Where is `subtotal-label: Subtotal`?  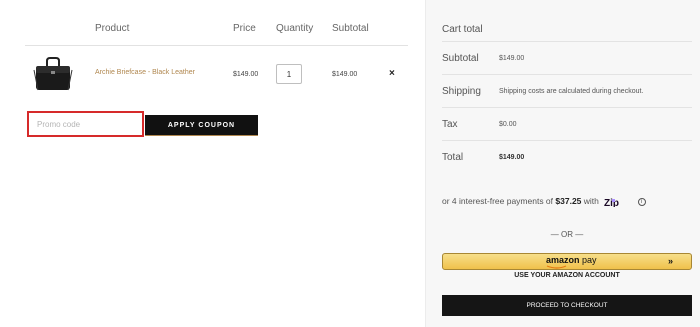
subtotal-label: Subtotal is located at coordinates (460, 58).